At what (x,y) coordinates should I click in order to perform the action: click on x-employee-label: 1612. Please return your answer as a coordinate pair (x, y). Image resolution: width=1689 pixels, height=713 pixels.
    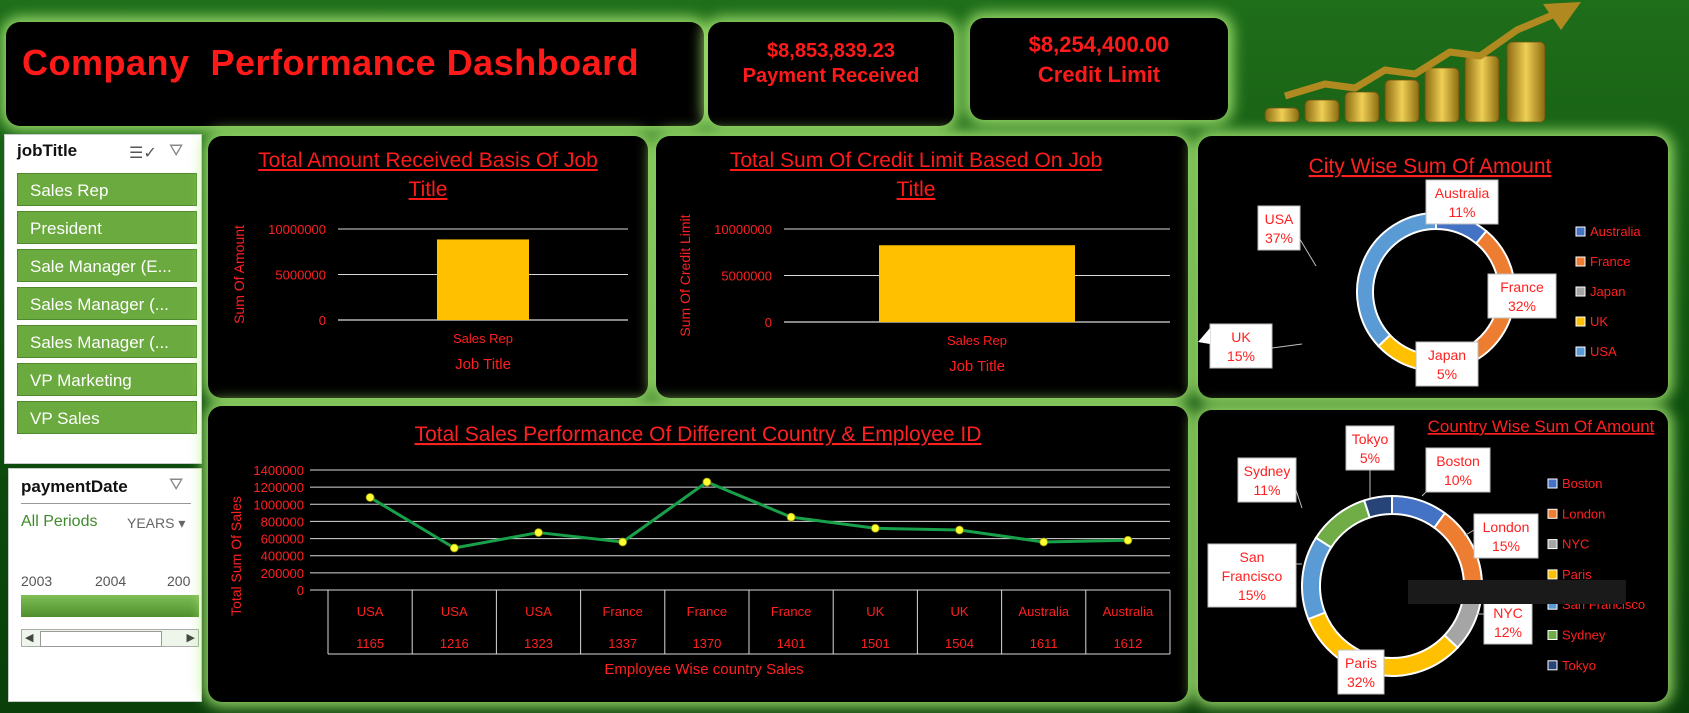
    Looking at the image, I should click on (1127, 643).